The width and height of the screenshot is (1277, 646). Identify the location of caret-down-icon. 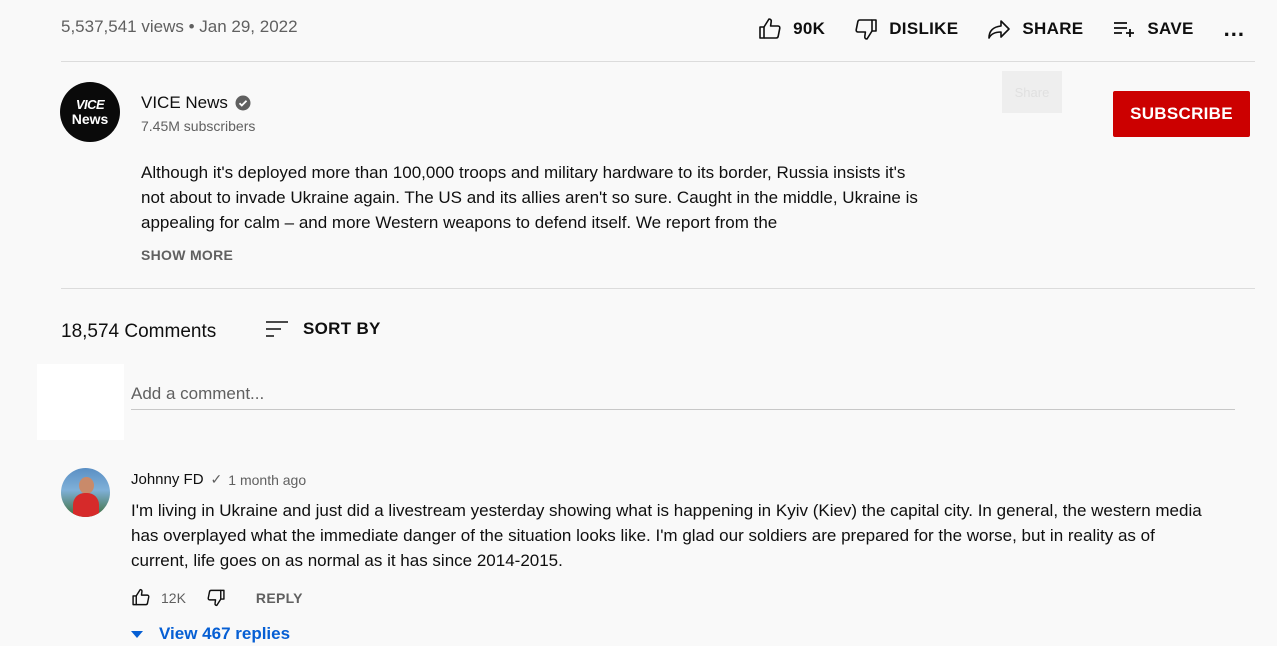
(137, 634).